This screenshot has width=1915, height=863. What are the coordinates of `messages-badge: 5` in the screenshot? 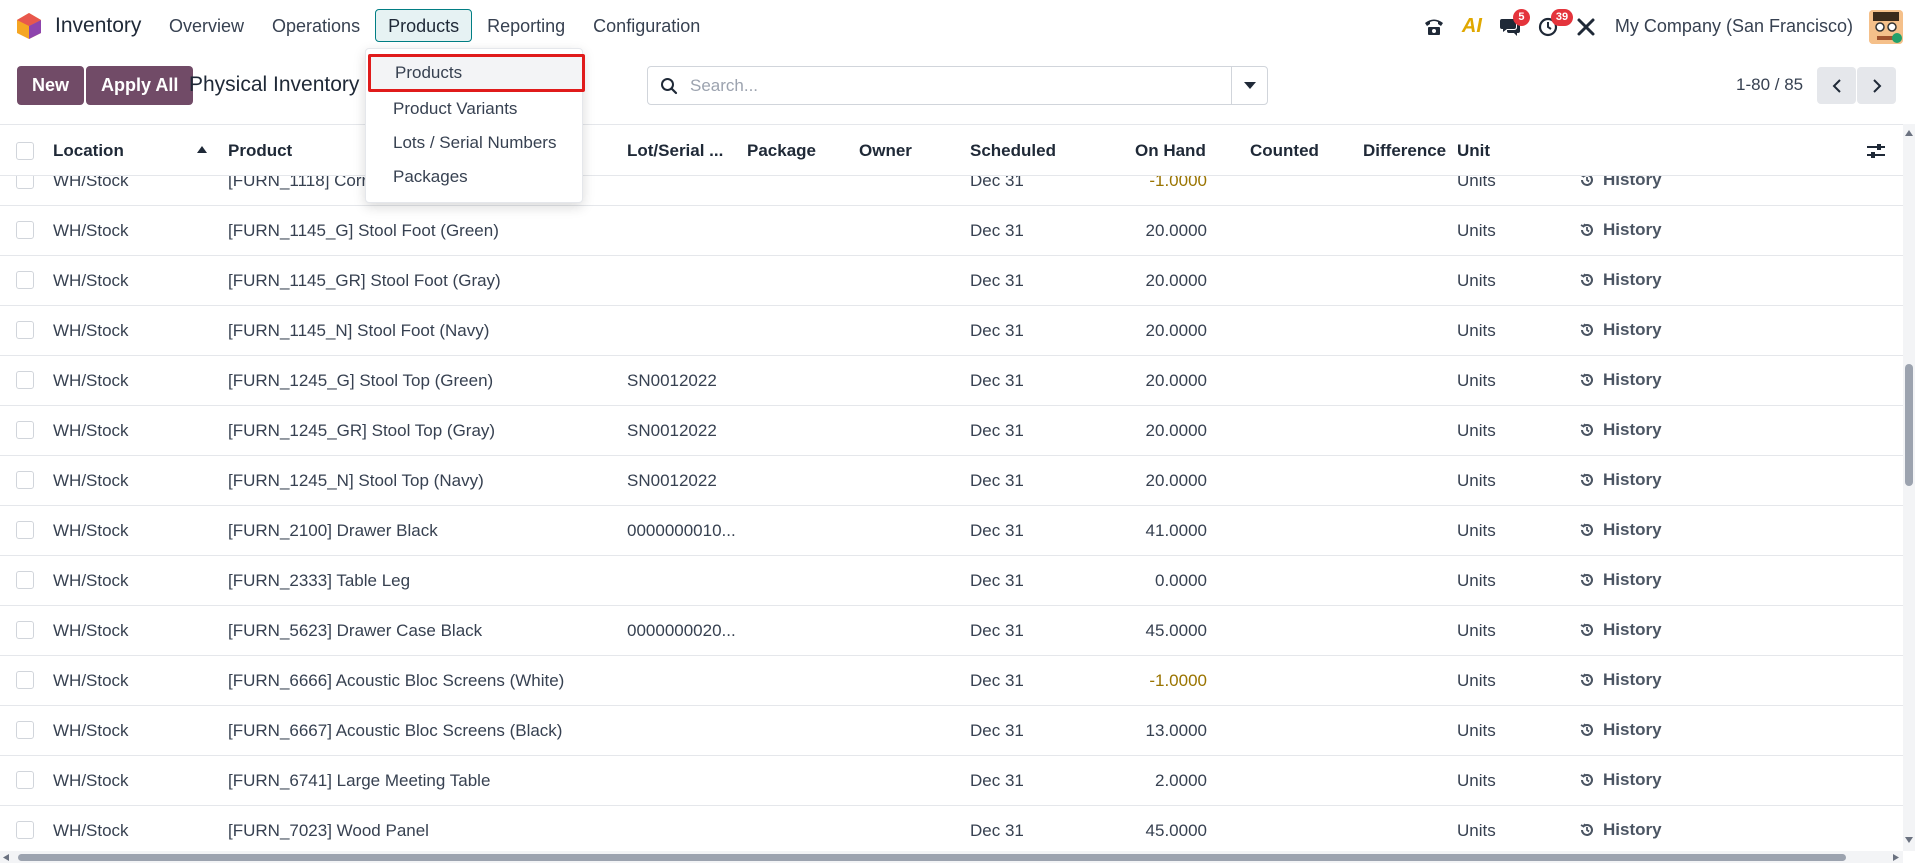 It's located at (1521, 17).